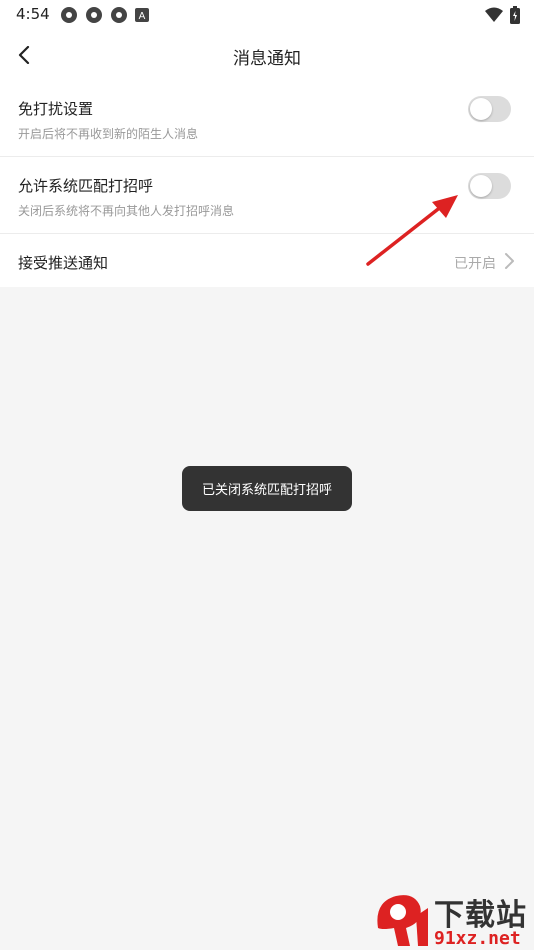 This screenshot has width=534, height=950. Describe the element at coordinates (267, 488) in the screenshot. I see `toast-message: 已关闭系统匹配打招呼` at that location.